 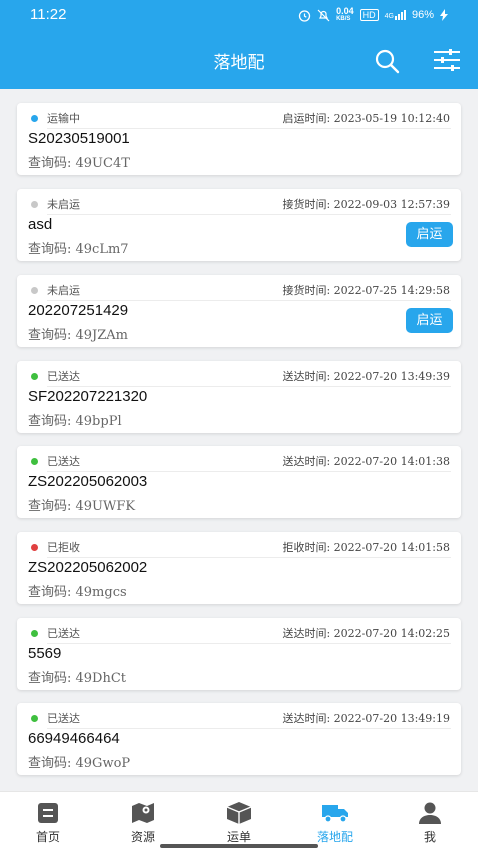 What do you see at coordinates (366, 376) in the screenshot?
I see `order-time: 送达时间: 2022-07-20 13:49:39` at bounding box center [366, 376].